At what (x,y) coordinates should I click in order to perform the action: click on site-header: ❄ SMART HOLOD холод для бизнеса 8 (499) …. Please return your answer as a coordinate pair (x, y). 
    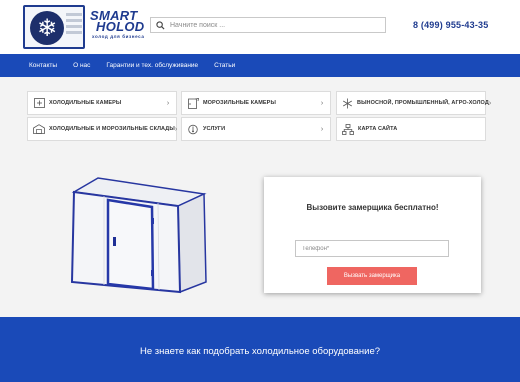
    Looking at the image, I should click on (260, 27).